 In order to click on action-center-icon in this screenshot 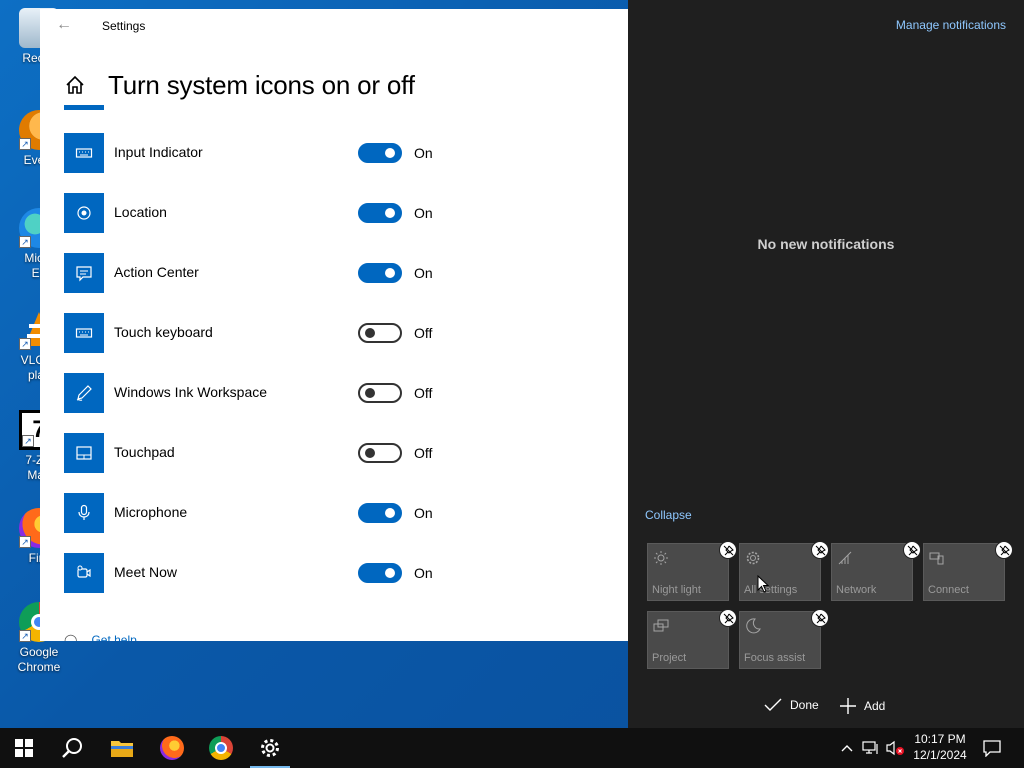, I will do `click(84, 273)`.